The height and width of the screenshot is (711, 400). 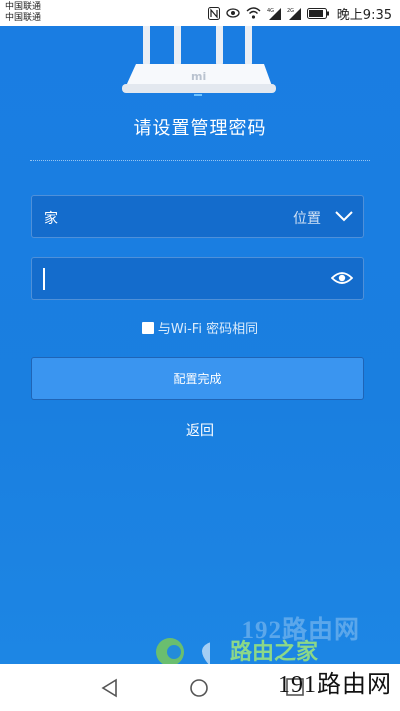 I want to click on carrier-2-label: 中国联通, so click(x=23, y=18).